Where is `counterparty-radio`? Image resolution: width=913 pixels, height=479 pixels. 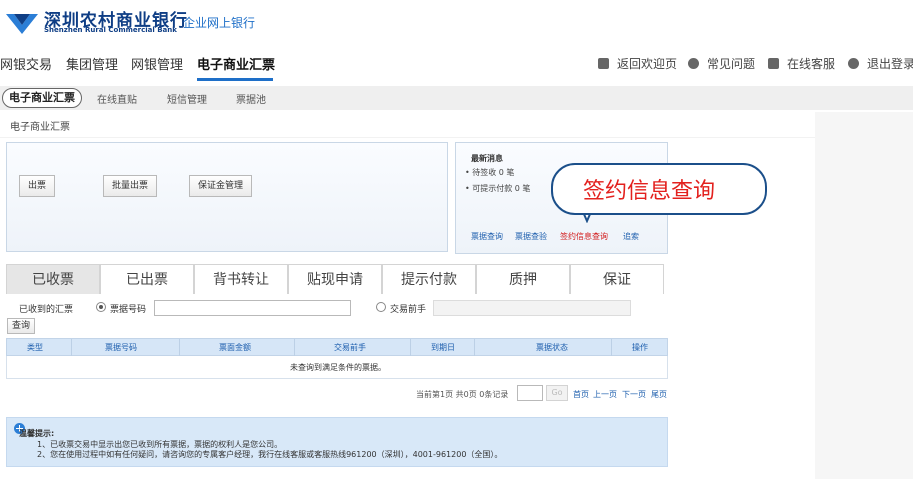
counterparty-radio is located at coordinates (381, 307).